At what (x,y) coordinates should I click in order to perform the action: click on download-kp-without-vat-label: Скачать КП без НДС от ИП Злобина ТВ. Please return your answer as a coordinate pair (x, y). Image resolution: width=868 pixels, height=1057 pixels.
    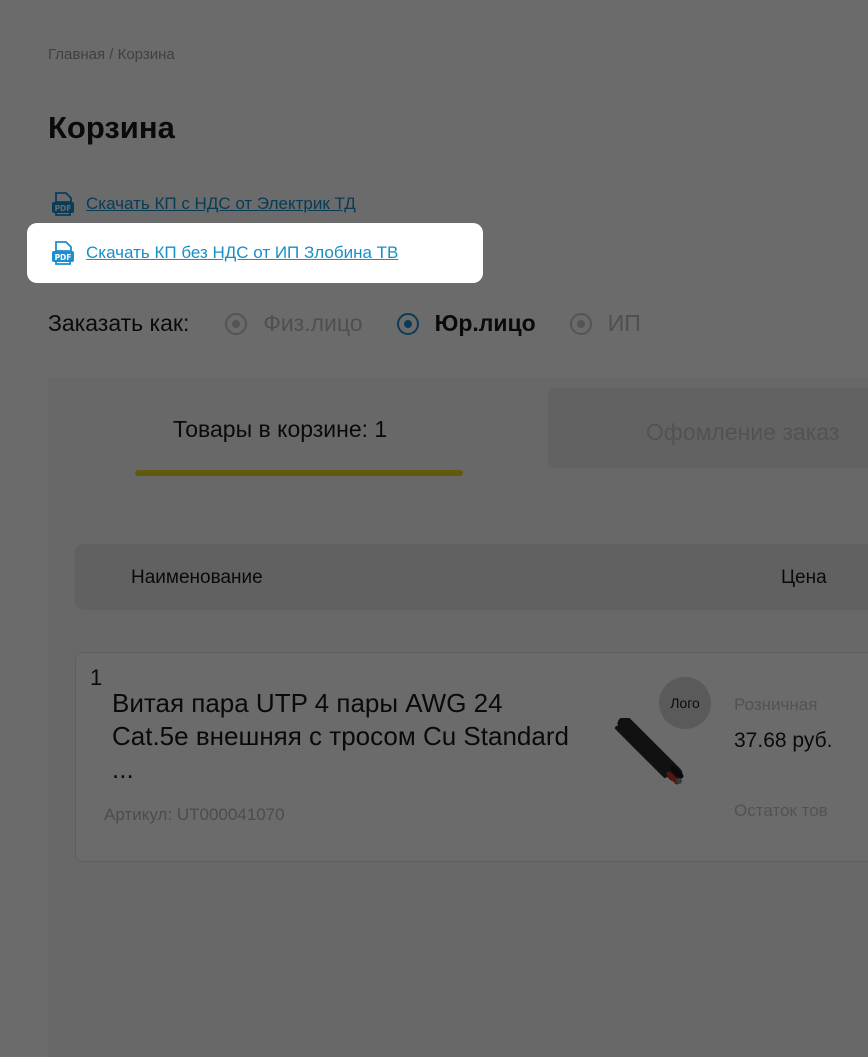
    Looking at the image, I should click on (242, 252).